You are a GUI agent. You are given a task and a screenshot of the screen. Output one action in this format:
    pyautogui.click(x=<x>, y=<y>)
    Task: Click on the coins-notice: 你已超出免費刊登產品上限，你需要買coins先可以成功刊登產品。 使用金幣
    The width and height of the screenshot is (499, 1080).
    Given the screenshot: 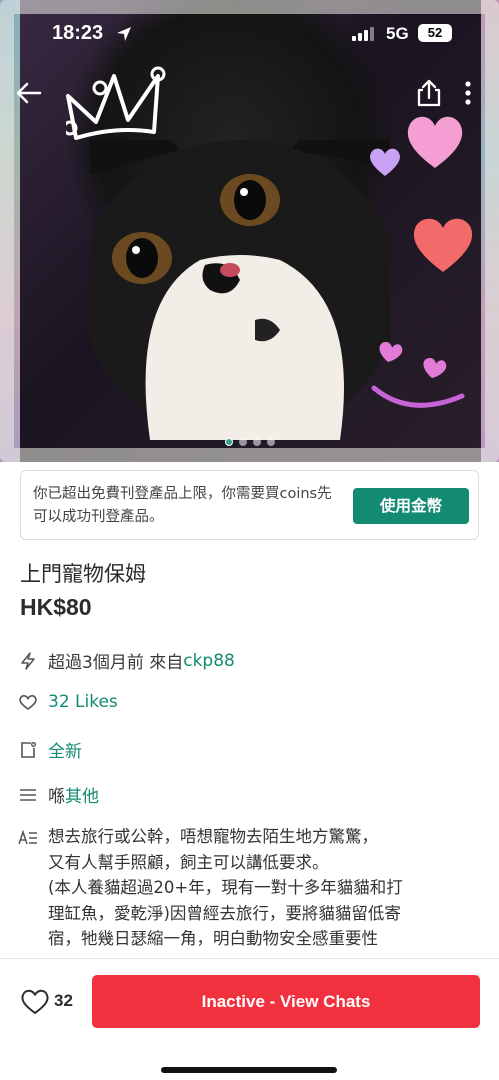 What is the action you would take?
    pyautogui.click(x=249, y=505)
    